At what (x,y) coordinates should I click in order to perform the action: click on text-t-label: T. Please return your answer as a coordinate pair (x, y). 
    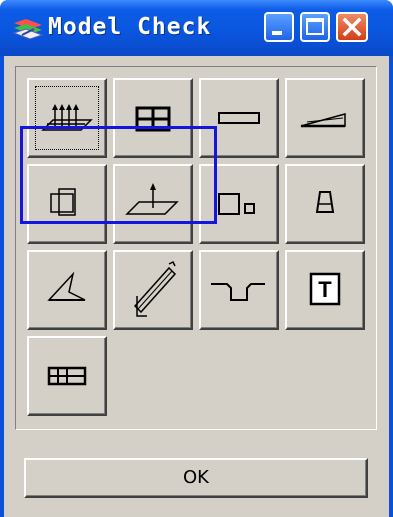
    Looking at the image, I should click on (325, 289).